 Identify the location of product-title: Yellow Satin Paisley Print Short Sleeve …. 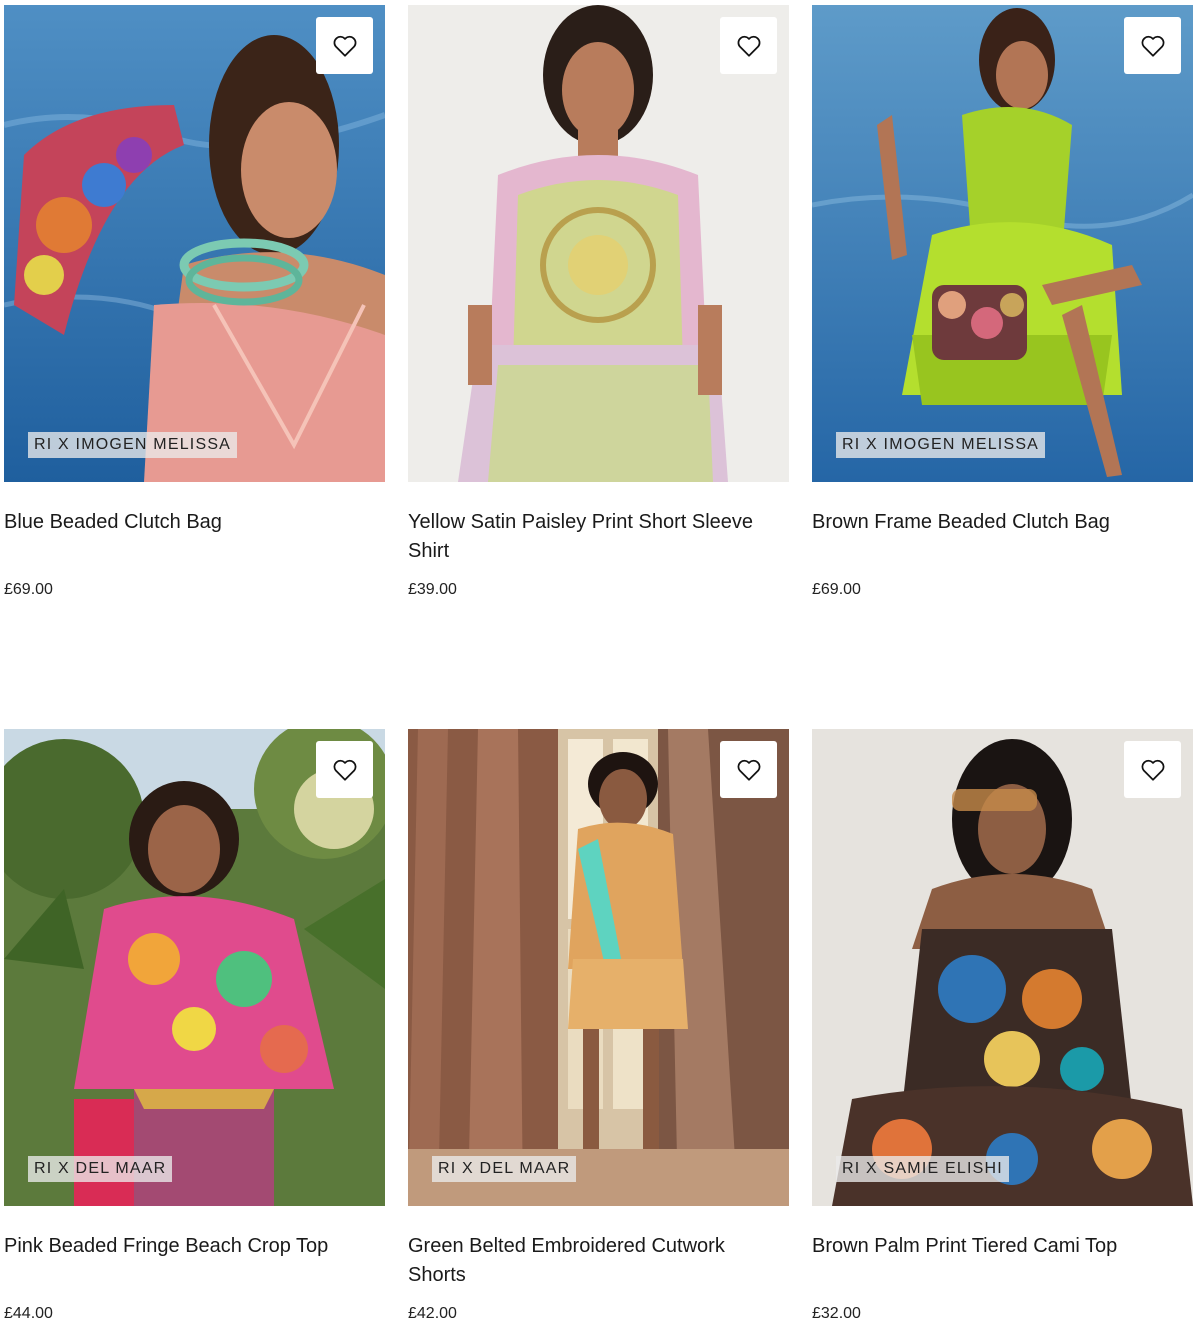
(598, 537).